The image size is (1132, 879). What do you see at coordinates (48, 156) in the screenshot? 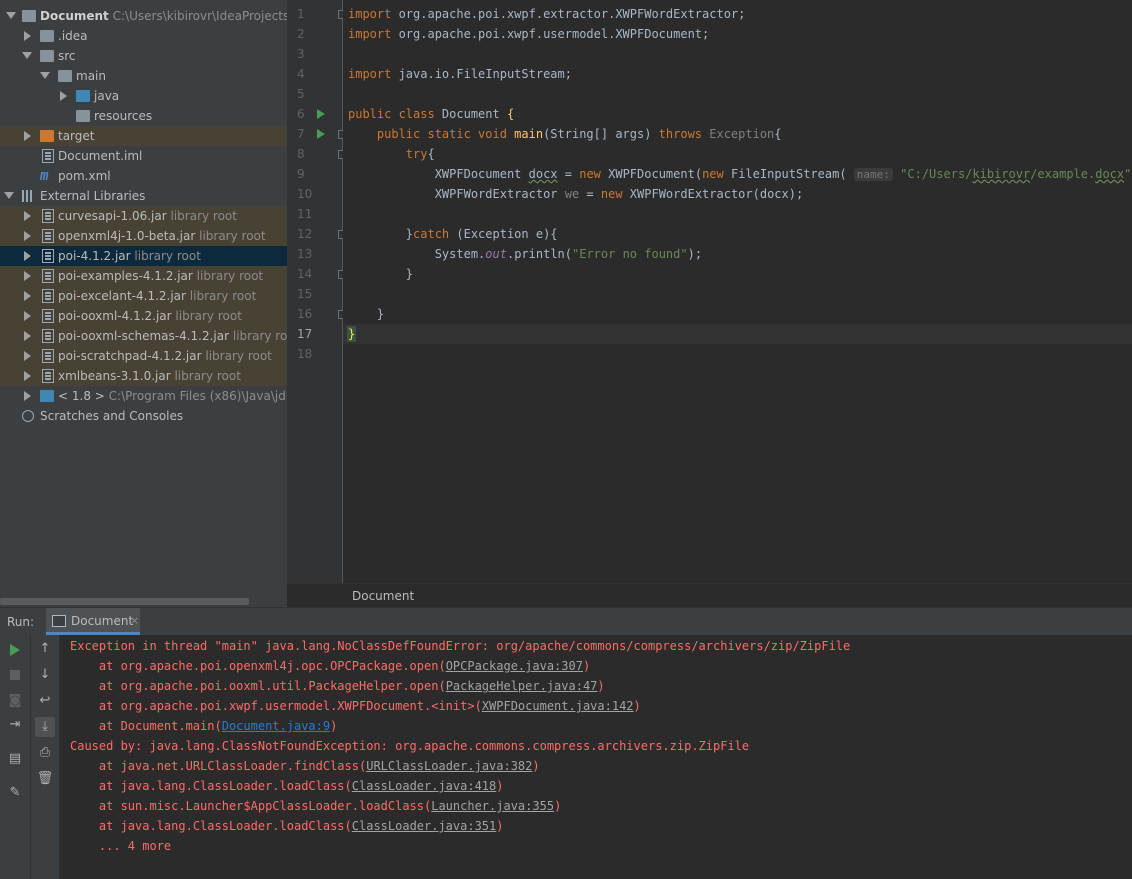
I see `iml-file-icon` at bounding box center [48, 156].